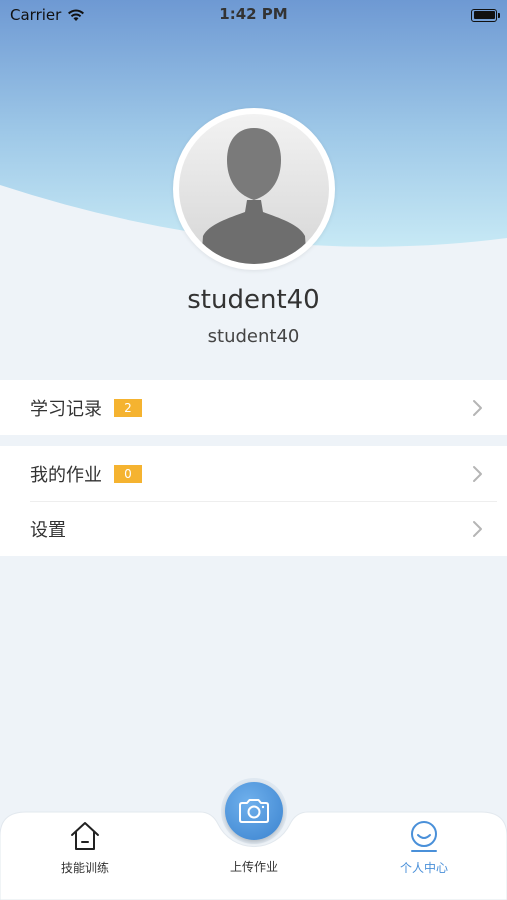 The height and width of the screenshot is (900, 507). I want to click on home-icon, so click(85, 836).